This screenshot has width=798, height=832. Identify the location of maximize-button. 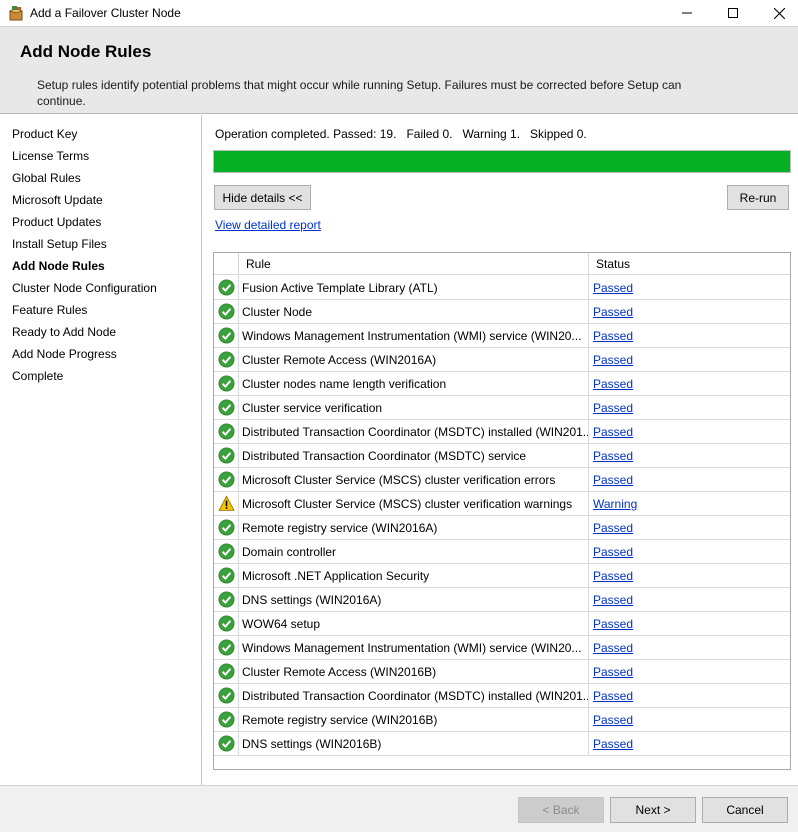
(733, 13).